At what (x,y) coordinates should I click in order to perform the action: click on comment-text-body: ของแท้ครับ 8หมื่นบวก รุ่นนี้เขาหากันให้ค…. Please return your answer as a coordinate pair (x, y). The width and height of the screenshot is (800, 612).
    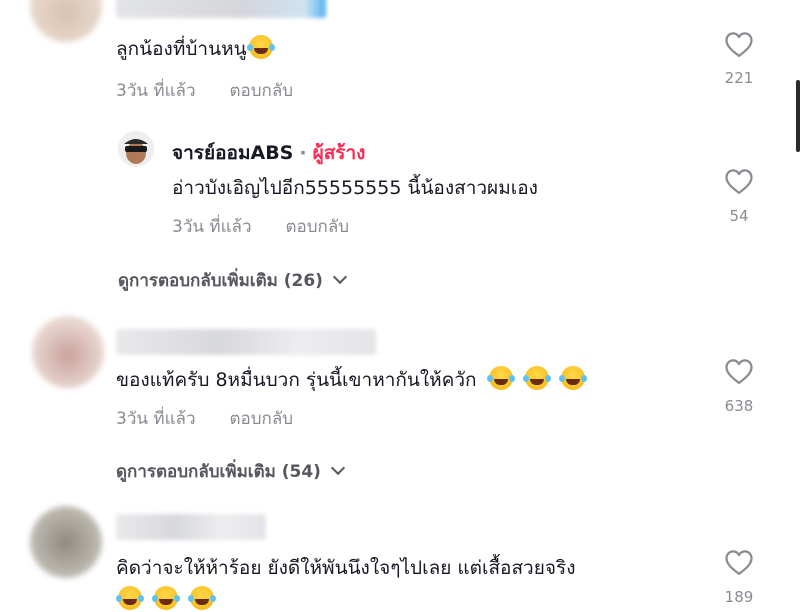
    Looking at the image, I should click on (296, 380).